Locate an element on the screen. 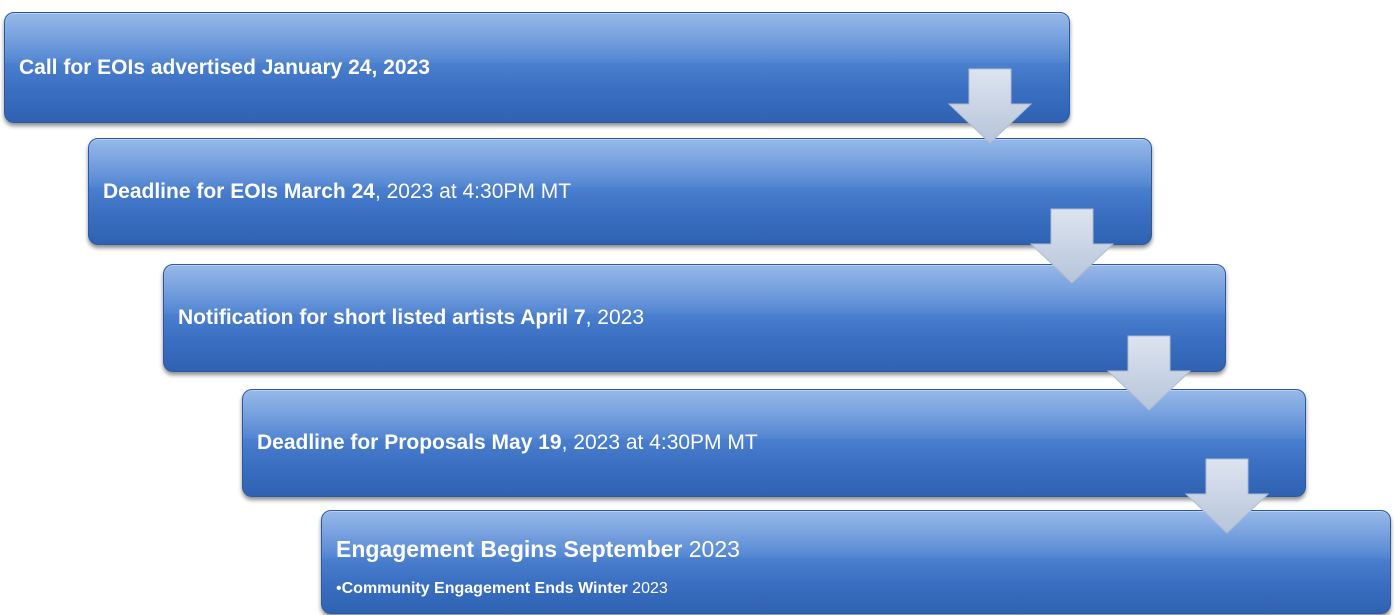 This screenshot has width=1394, height=615. step-5-subitem: •Community Engagement Ends Winter 2023 is located at coordinates (502, 589).